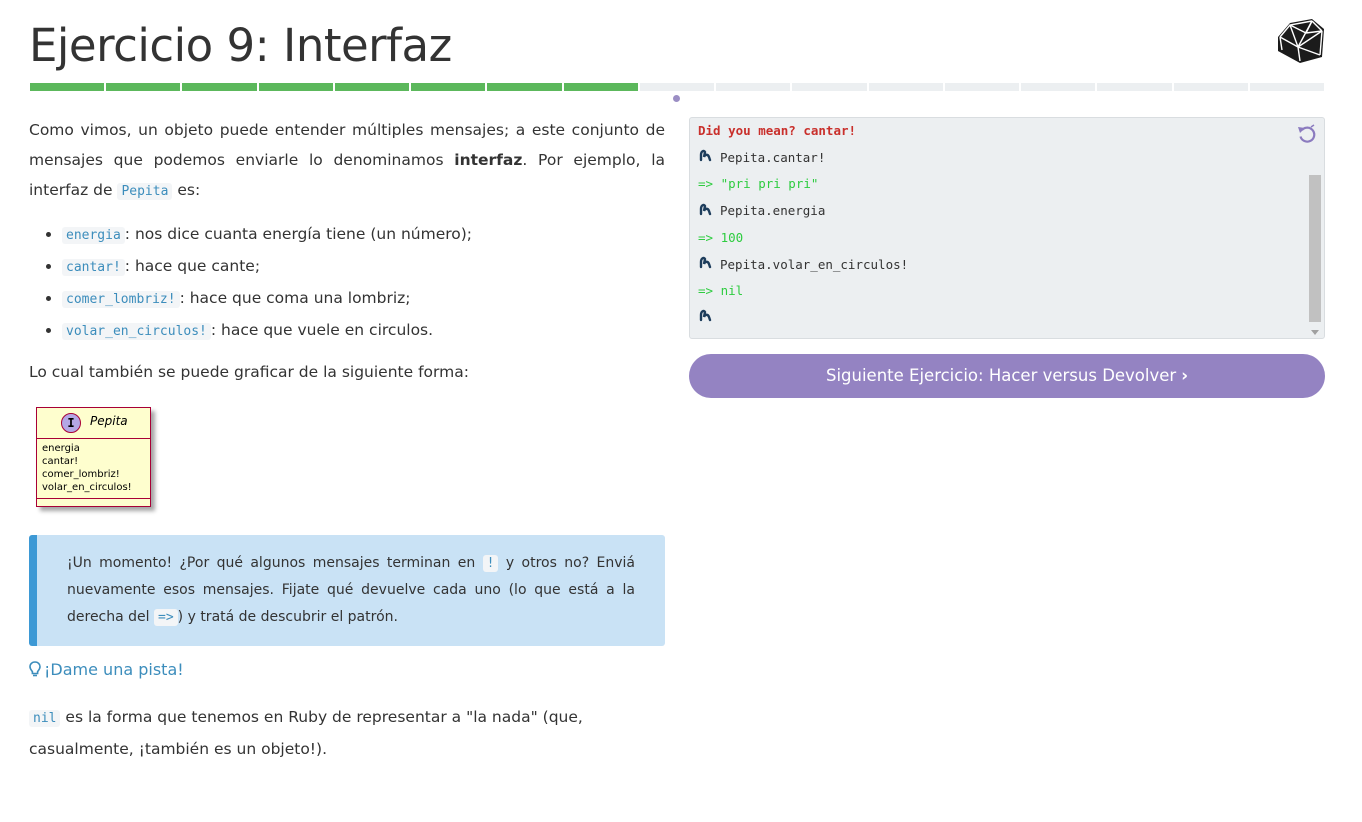  I want to click on page-title: Ejercicio 9: Interfaz, so click(240, 45).